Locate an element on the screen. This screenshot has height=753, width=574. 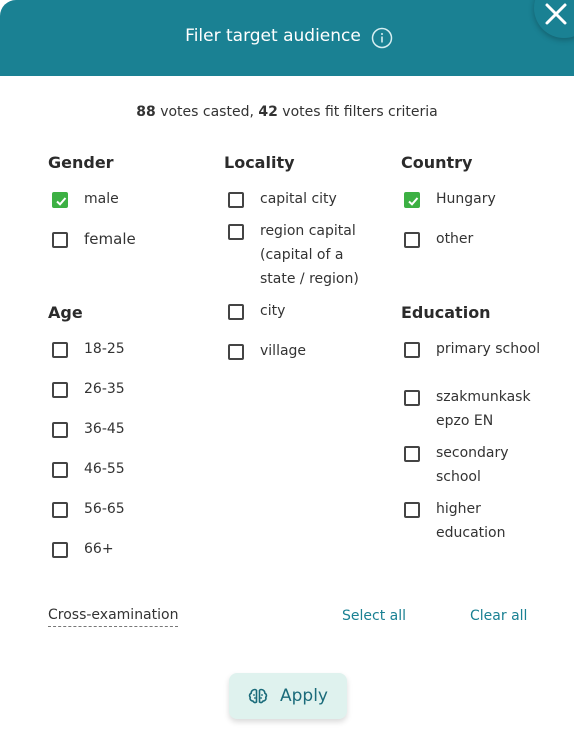
age-title: Age is located at coordinates (65, 312).